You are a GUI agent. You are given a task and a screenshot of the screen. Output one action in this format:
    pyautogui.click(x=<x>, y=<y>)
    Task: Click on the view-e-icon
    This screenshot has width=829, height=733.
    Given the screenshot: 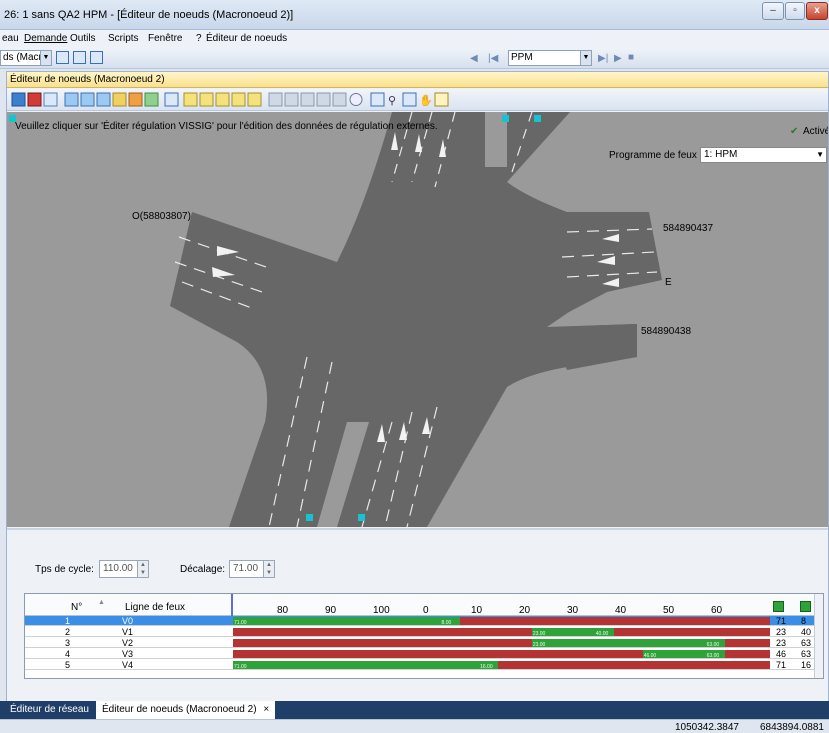 What is the action you would take?
    pyautogui.click(x=339, y=99)
    